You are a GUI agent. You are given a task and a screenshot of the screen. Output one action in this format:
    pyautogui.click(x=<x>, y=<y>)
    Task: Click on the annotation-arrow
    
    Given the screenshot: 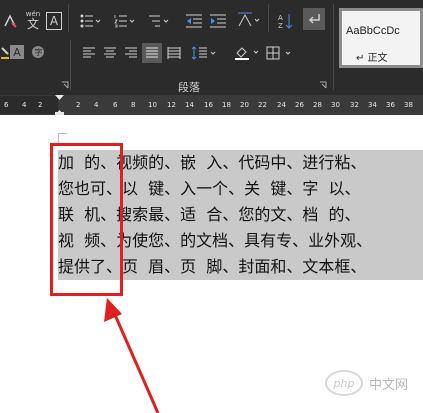 What is the action you would take?
    pyautogui.click(x=132, y=355)
    